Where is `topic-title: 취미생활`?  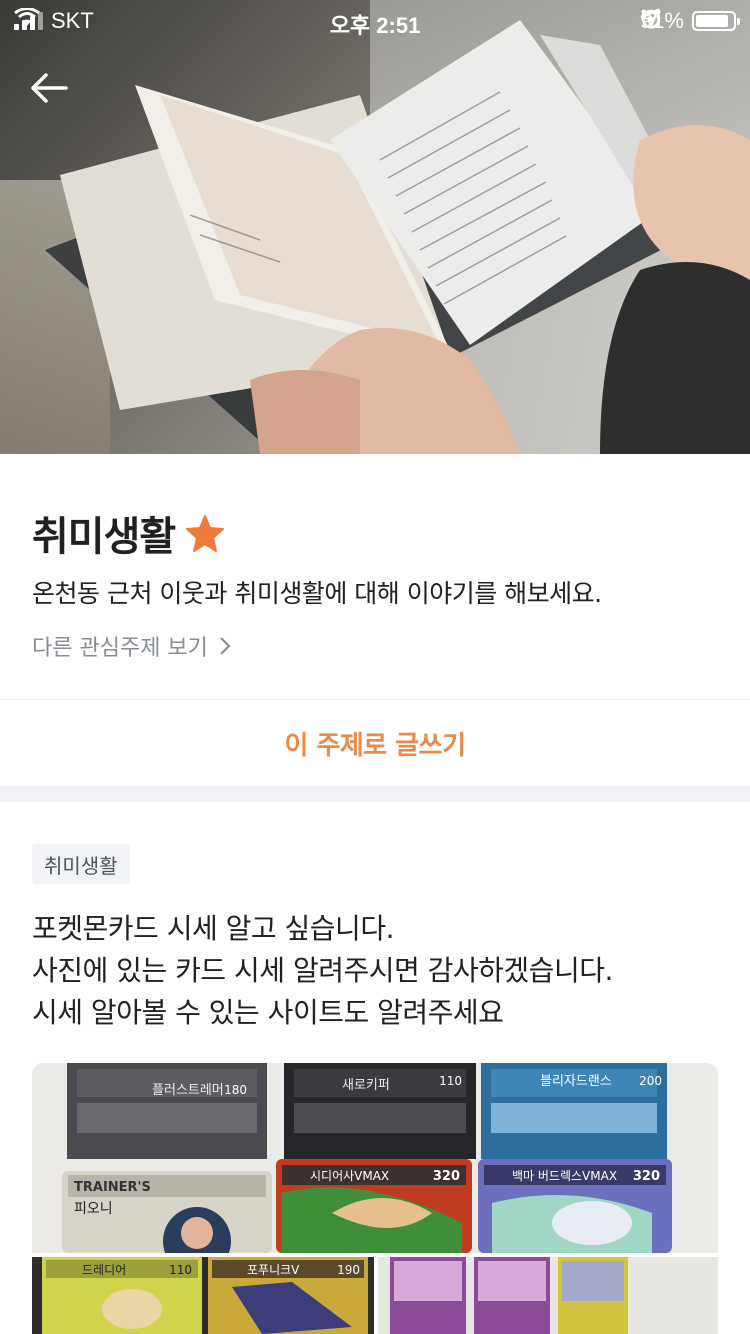 topic-title: 취미생활 is located at coordinates (104, 537).